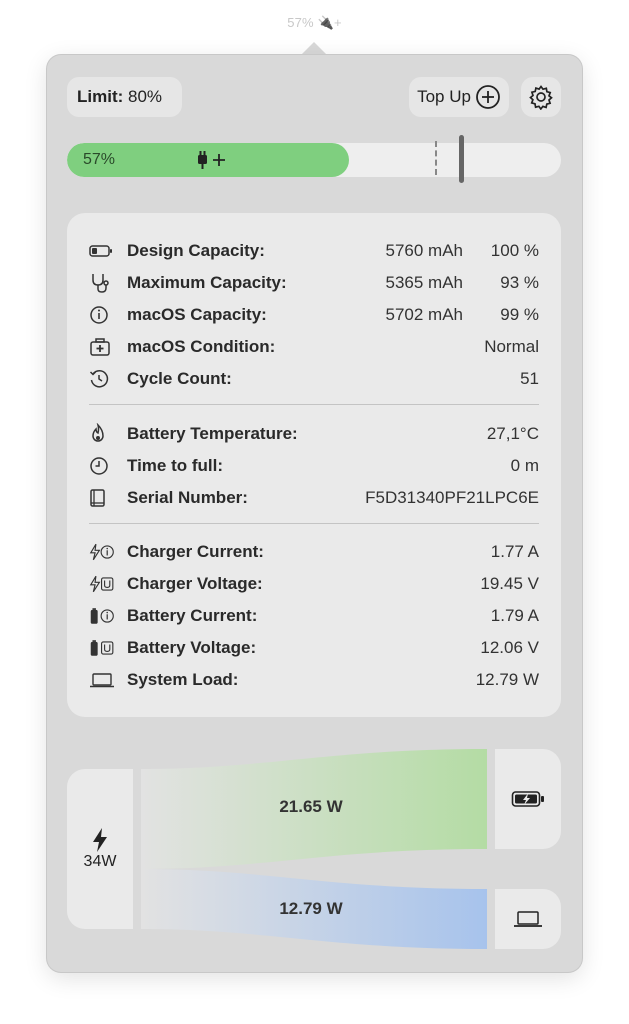 The height and width of the screenshot is (1024, 629). What do you see at coordinates (195, 551) in the screenshot?
I see `info-label: Charger Current:` at bounding box center [195, 551].